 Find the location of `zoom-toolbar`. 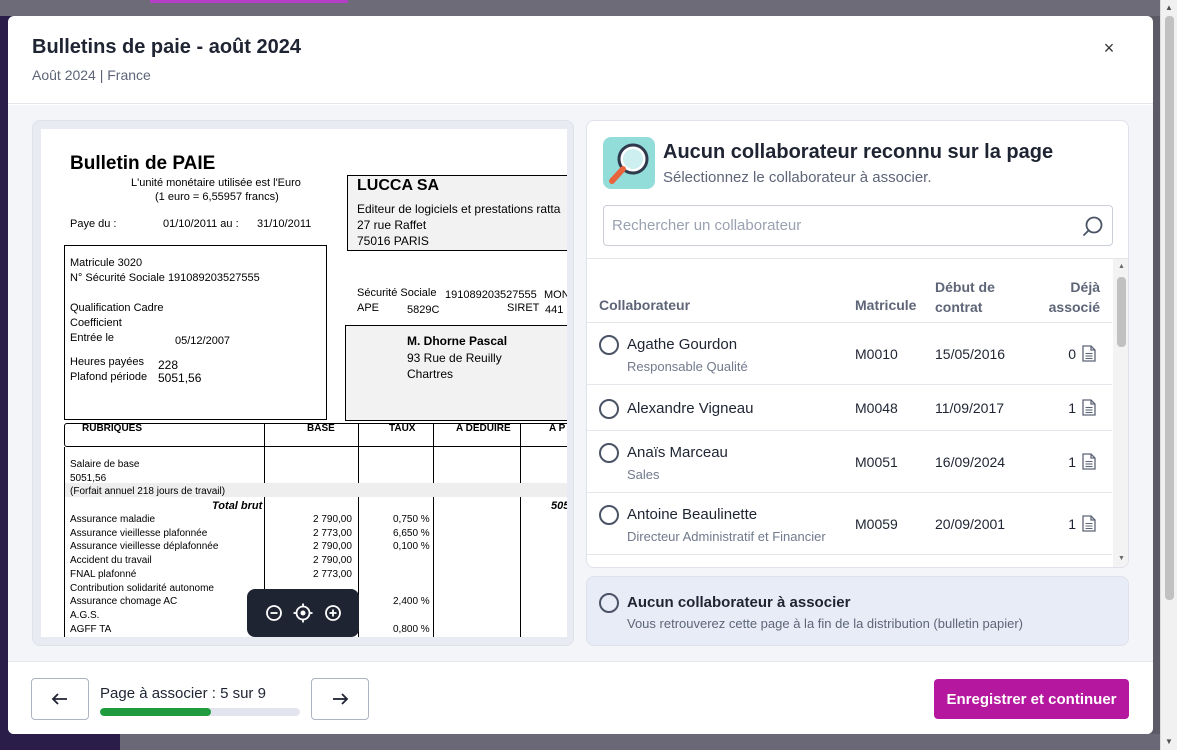

zoom-toolbar is located at coordinates (303, 613).